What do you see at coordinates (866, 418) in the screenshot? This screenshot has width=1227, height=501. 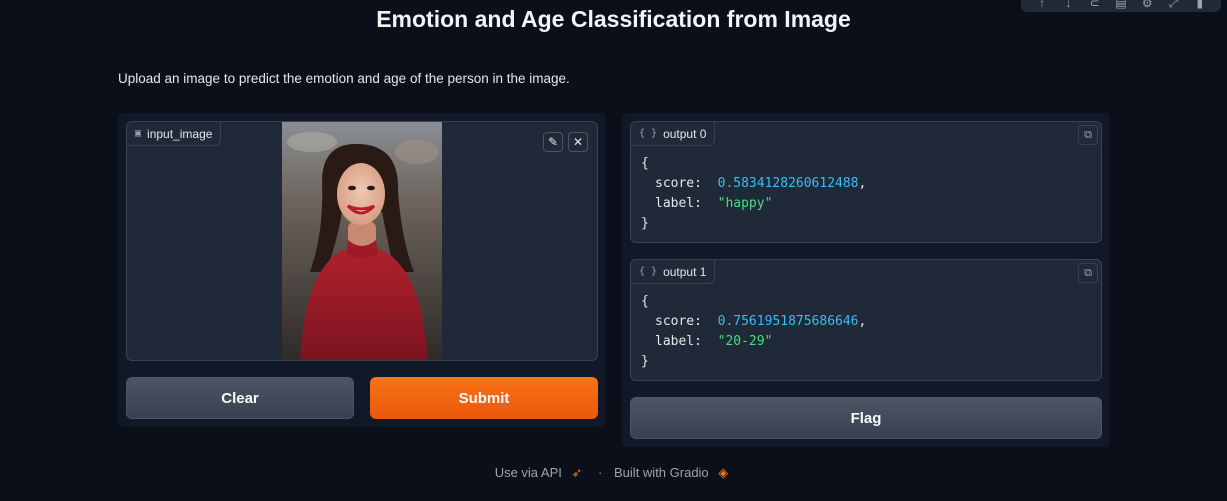 I see `flag-button: Flag` at bounding box center [866, 418].